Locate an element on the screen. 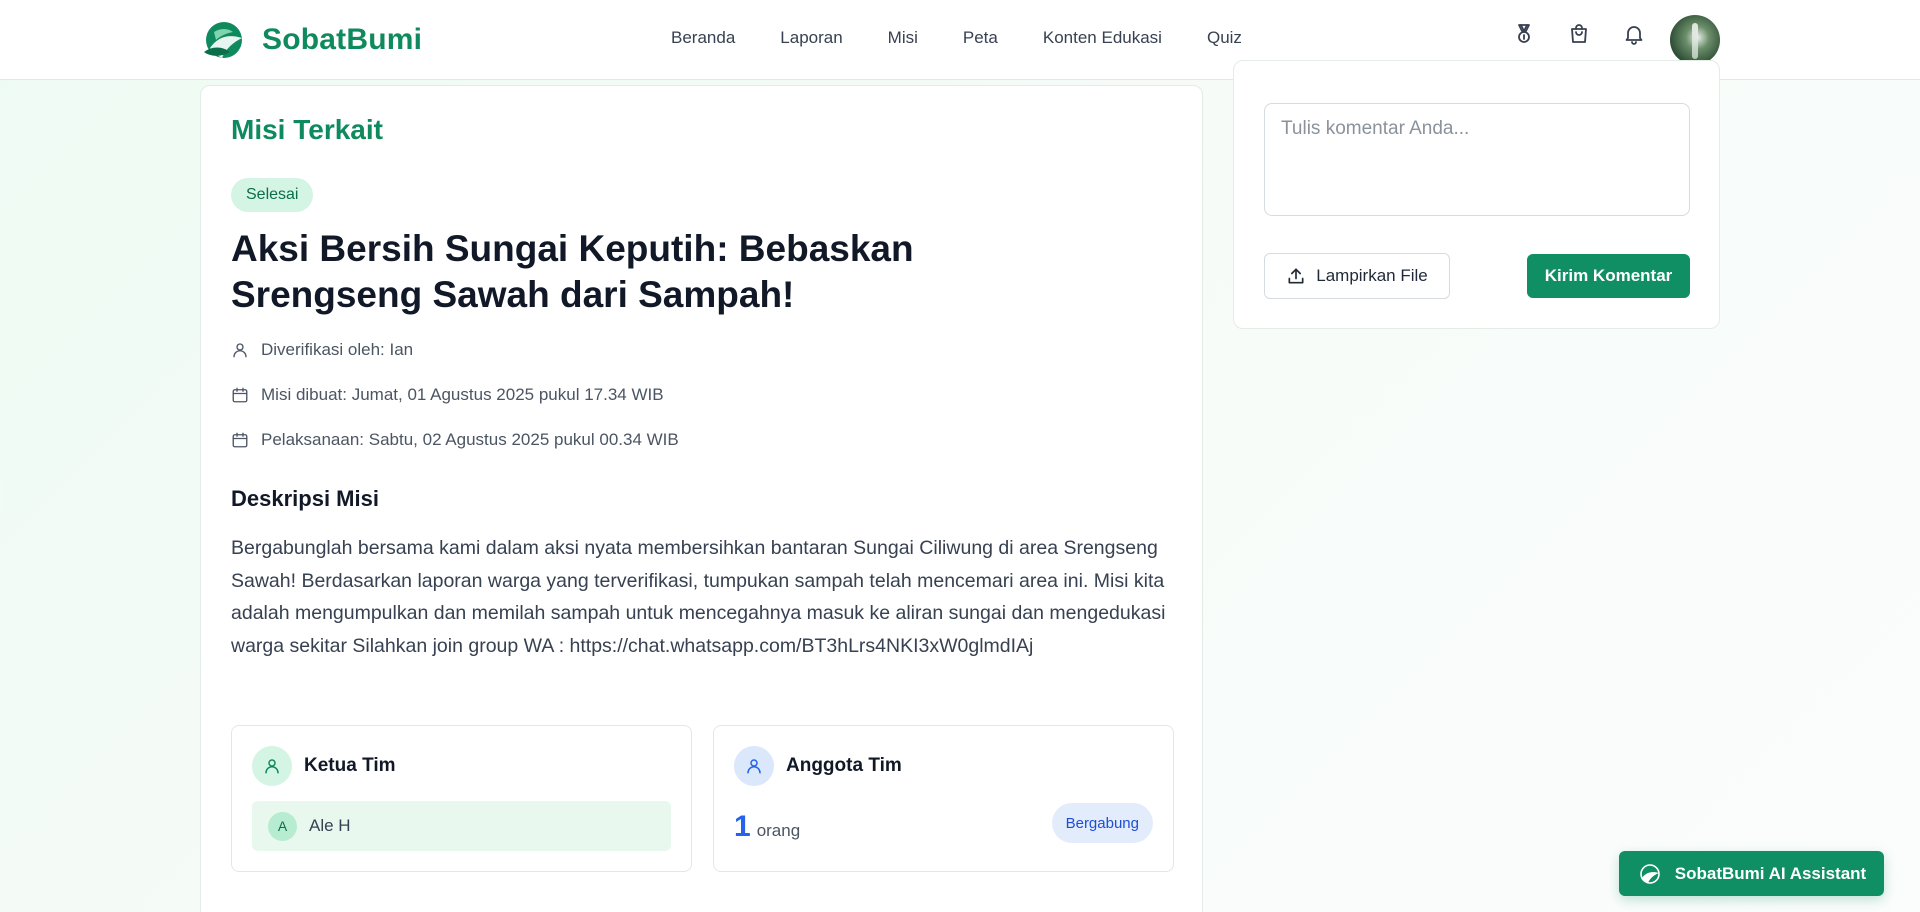 The height and width of the screenshot is (912, 1920). member-count: 1 orang is located at coordinates (767, 827).